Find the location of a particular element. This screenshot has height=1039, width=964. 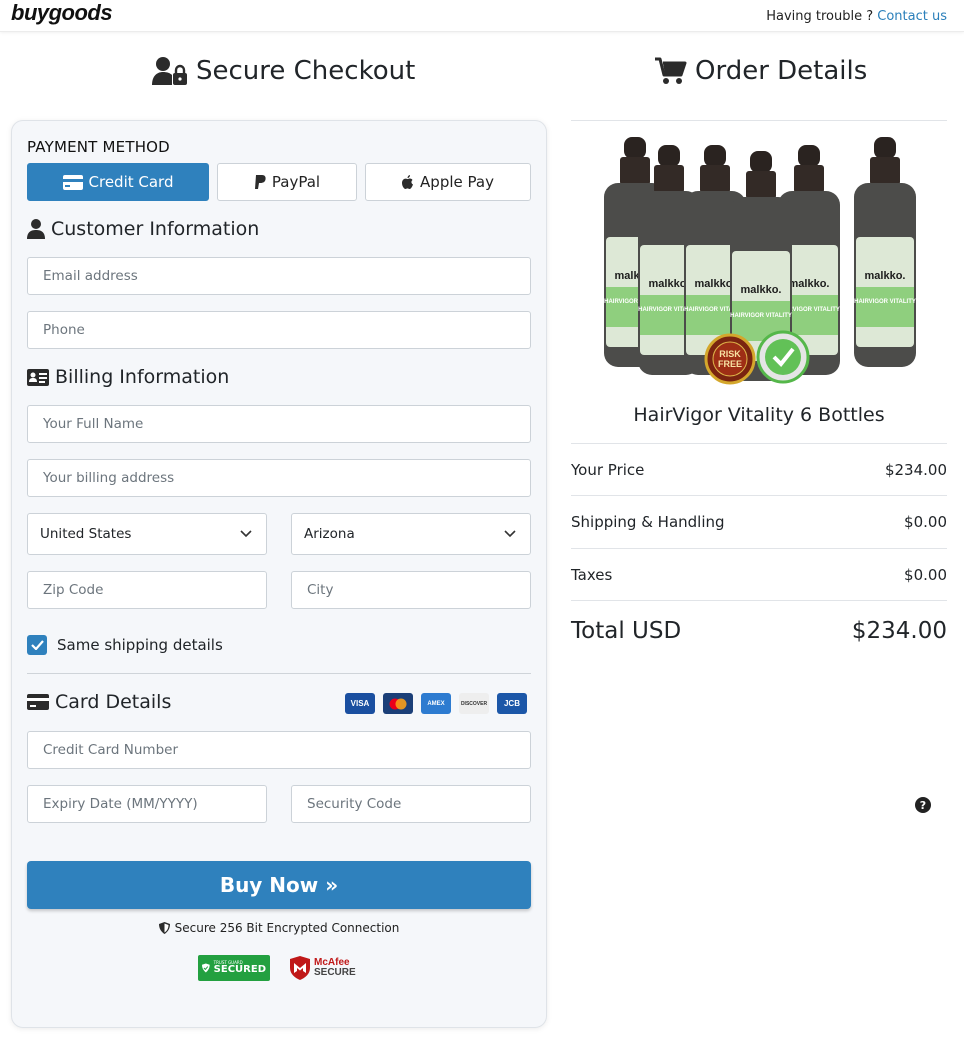

your-price-label: Your Price is located at coordinates (608, 470).